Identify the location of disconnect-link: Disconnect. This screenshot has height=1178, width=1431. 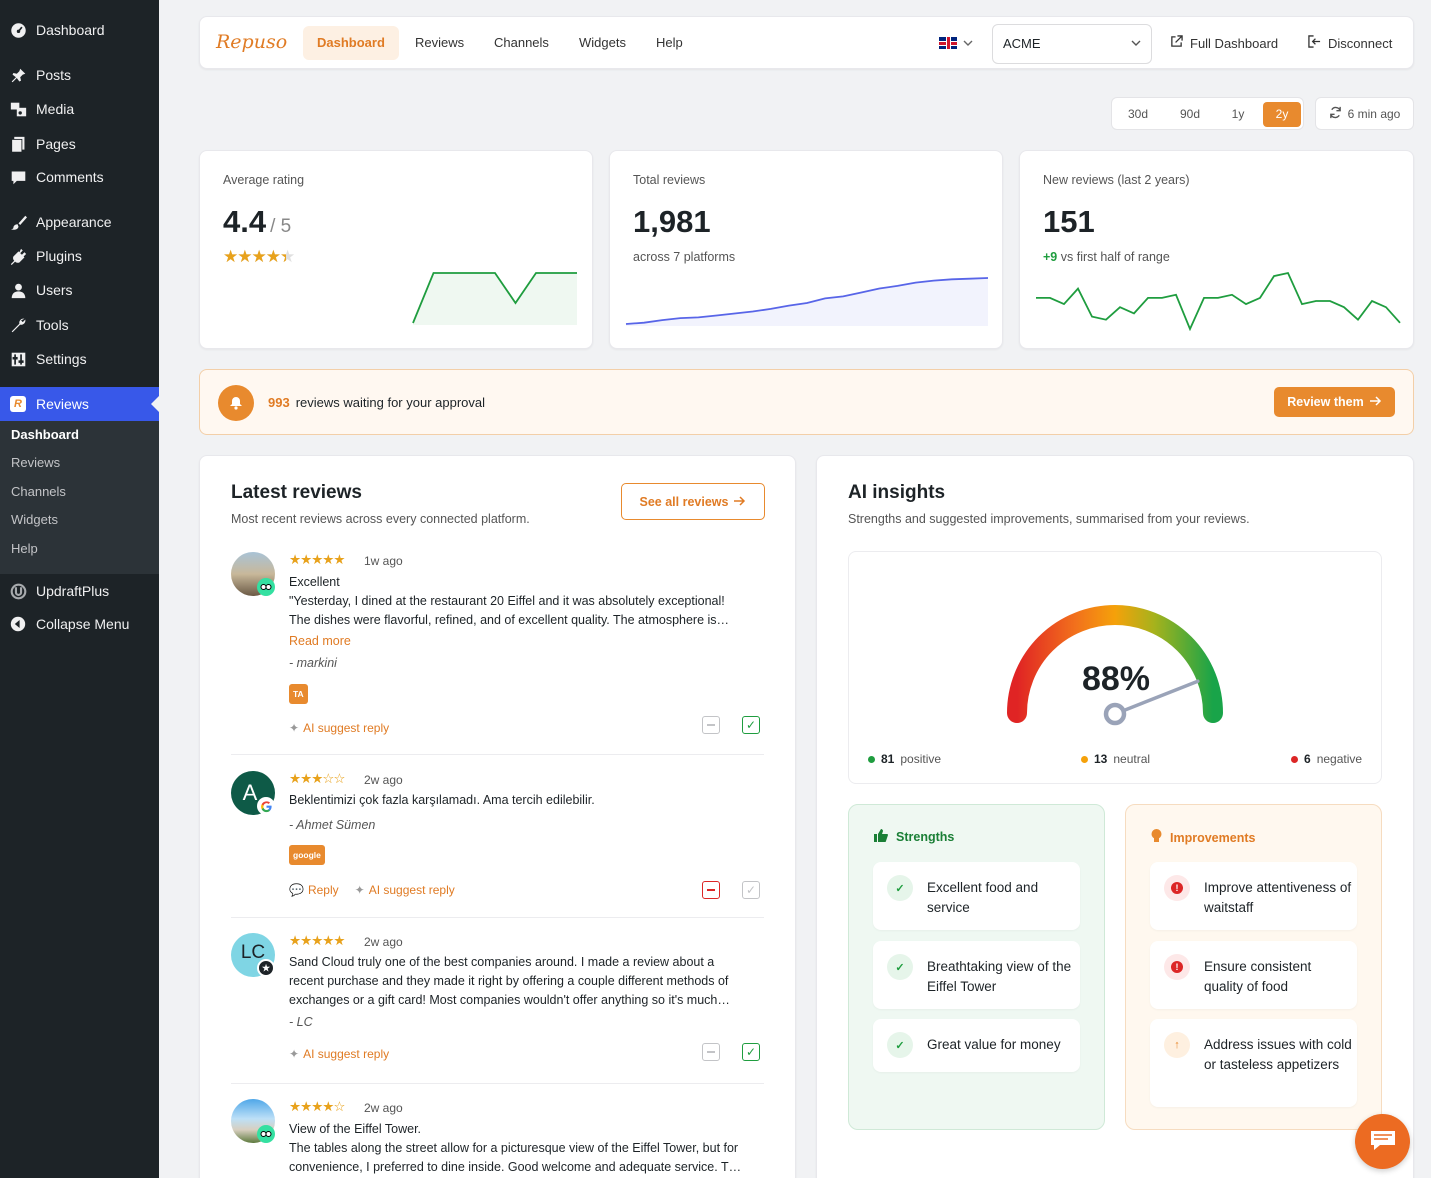
(1350, 43).